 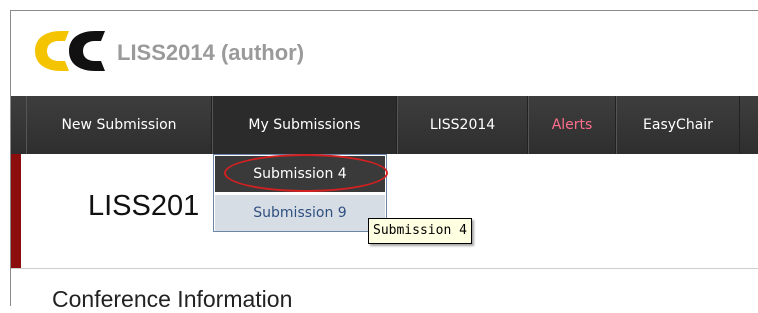 I want to click on page-title: LISS2014 (author), so click(x=211, y=52).